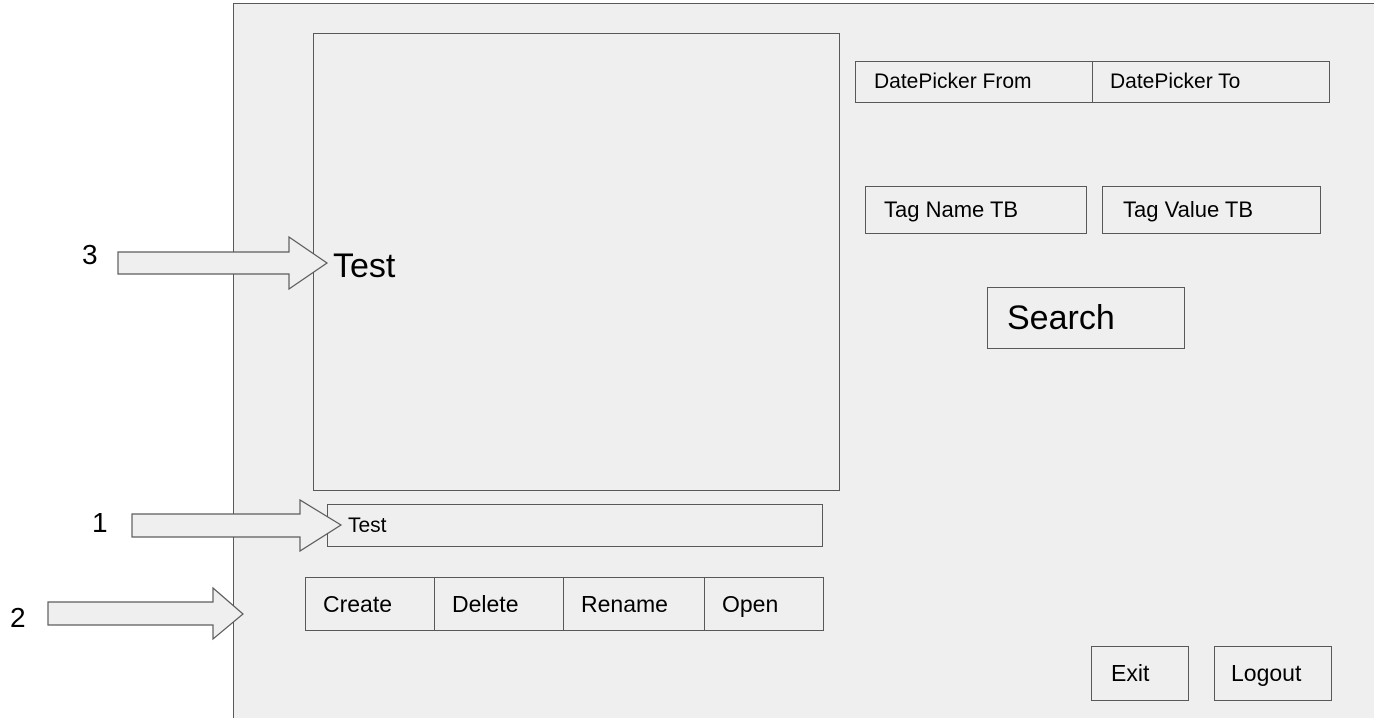 The width and height of the screenshot is (1374, 718). Describe the element at coordinates (750, 603) in the screenshot. I see `open-button-label: Open` at that location.